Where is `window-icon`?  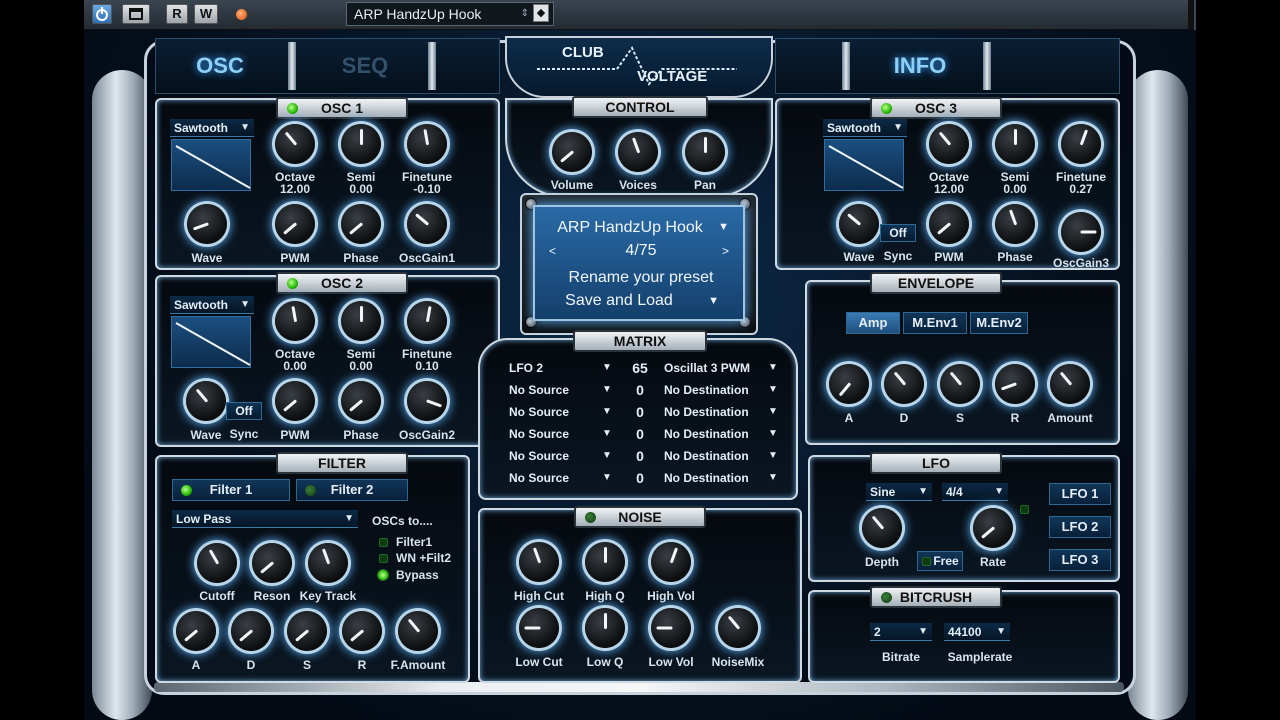 window-icon is located at coordinates (136, 14).